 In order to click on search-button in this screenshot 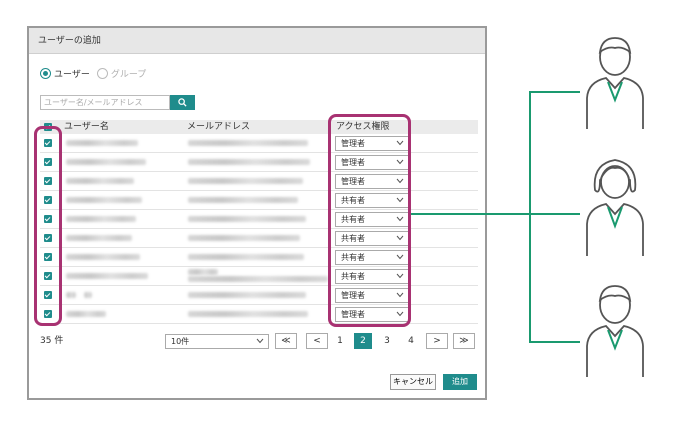, I will do `click(182, 102)`.